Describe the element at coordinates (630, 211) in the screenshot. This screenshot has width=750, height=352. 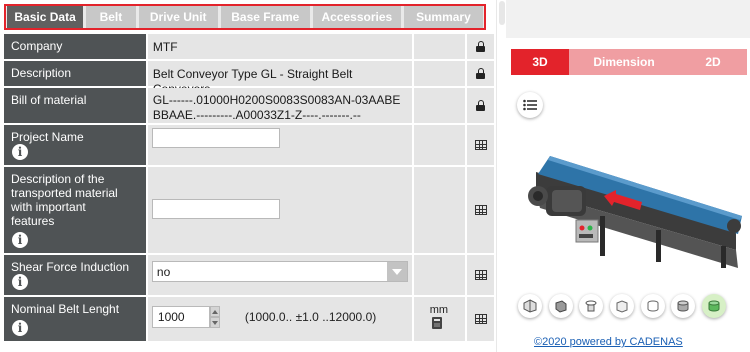
I see `conveyor-3d-model` at that location.